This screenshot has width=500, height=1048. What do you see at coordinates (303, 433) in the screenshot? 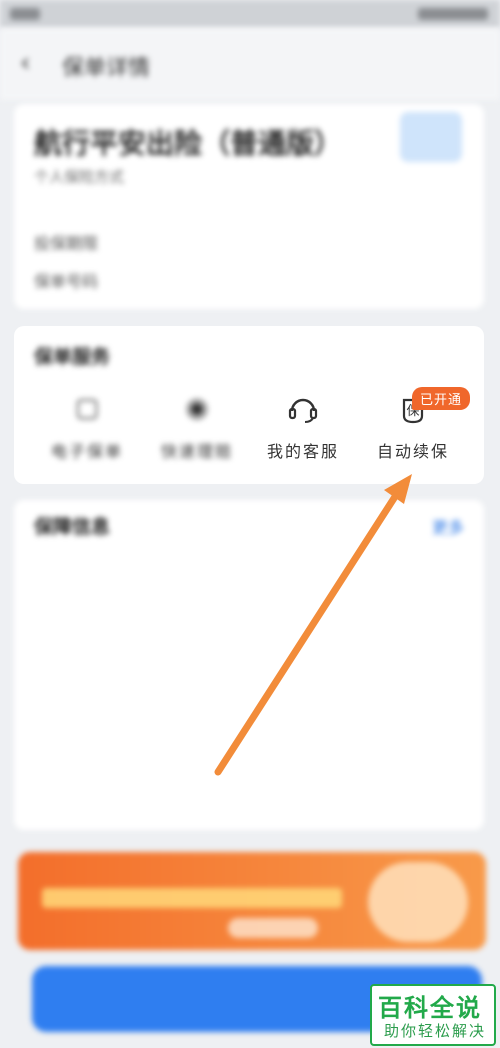
I see `service-customer-support: 我的客服` at bounding box center [303, 433].